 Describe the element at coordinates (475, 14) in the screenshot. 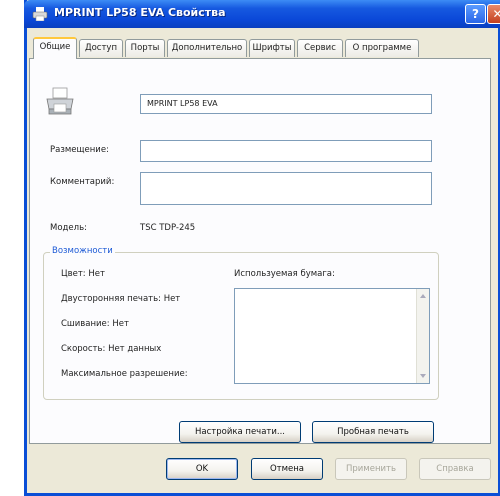

I see `help-title-button: ?` at that location.